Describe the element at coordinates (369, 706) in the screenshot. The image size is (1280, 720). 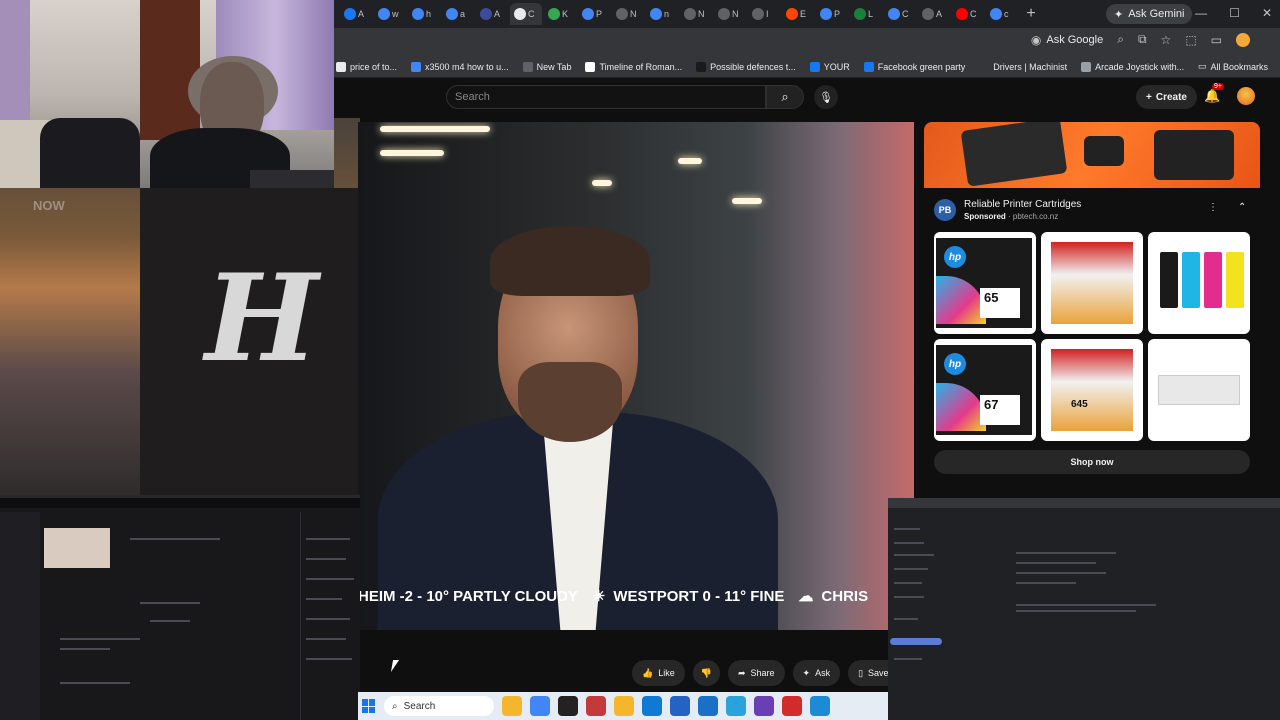
I see `start-button` at that location.